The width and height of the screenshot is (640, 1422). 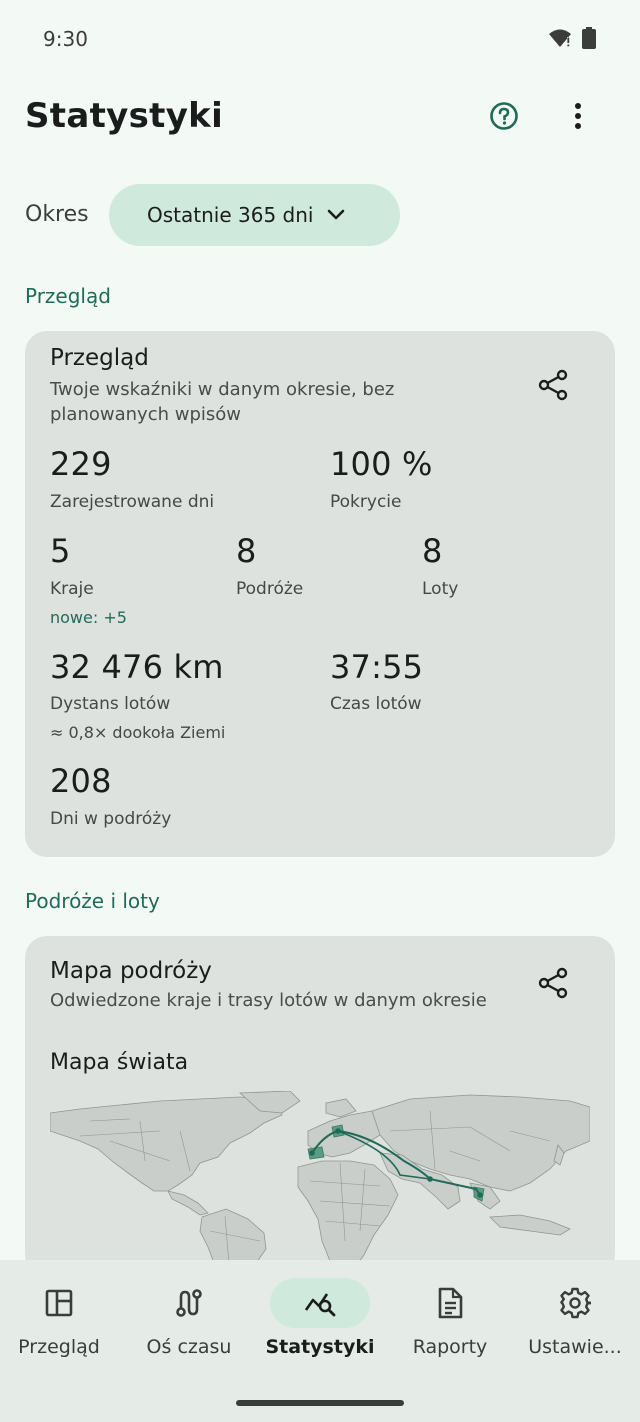 I want to click on status-icons, so click(x=572, y=38).